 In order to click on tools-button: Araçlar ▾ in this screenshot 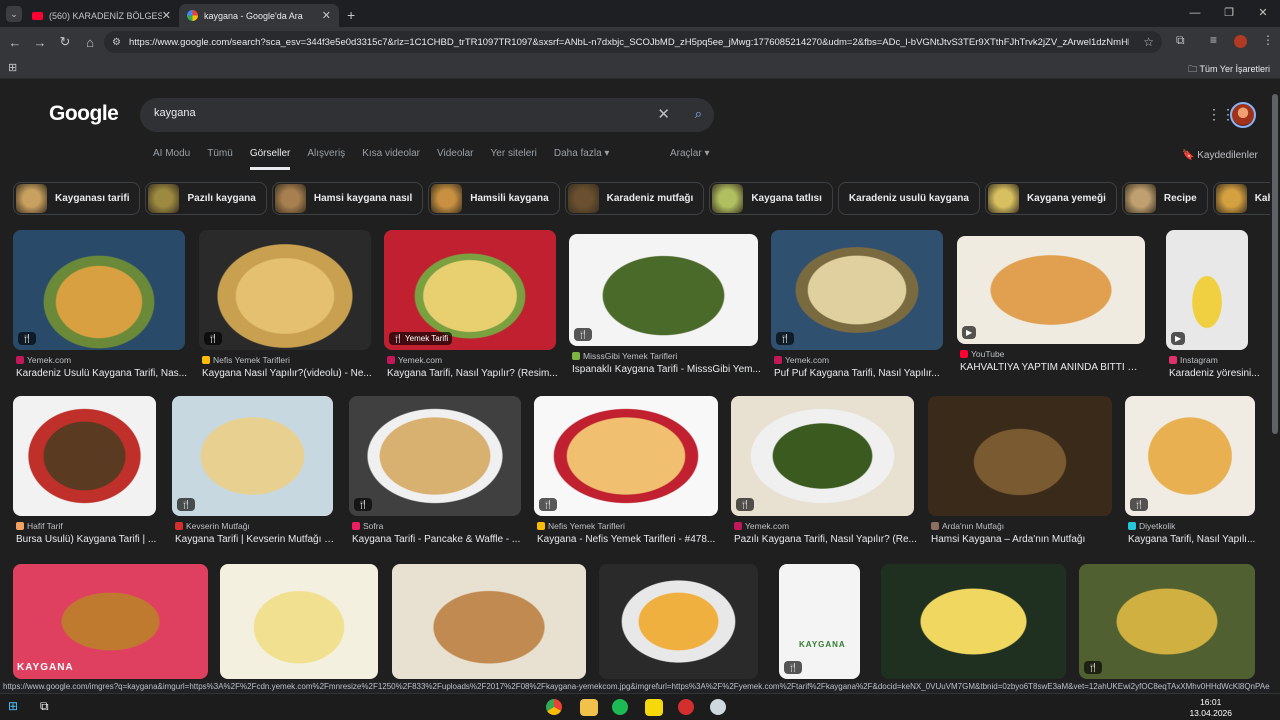, I will do `click(689, 153)`.